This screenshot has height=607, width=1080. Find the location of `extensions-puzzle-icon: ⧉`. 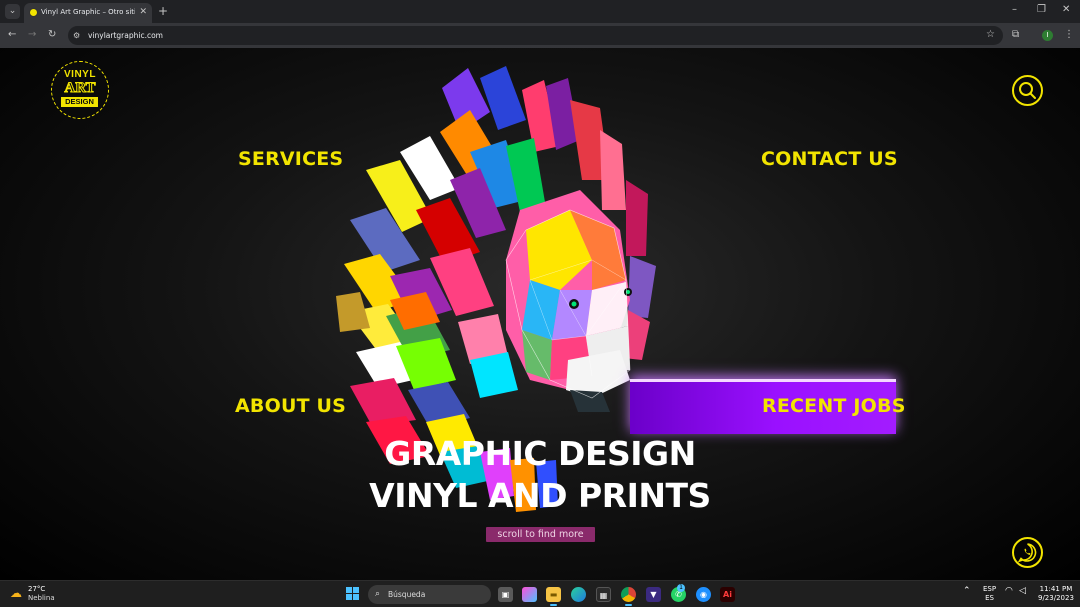

extensions-puzzle-icon: ⧉ is located at coordinates (1015, 35).